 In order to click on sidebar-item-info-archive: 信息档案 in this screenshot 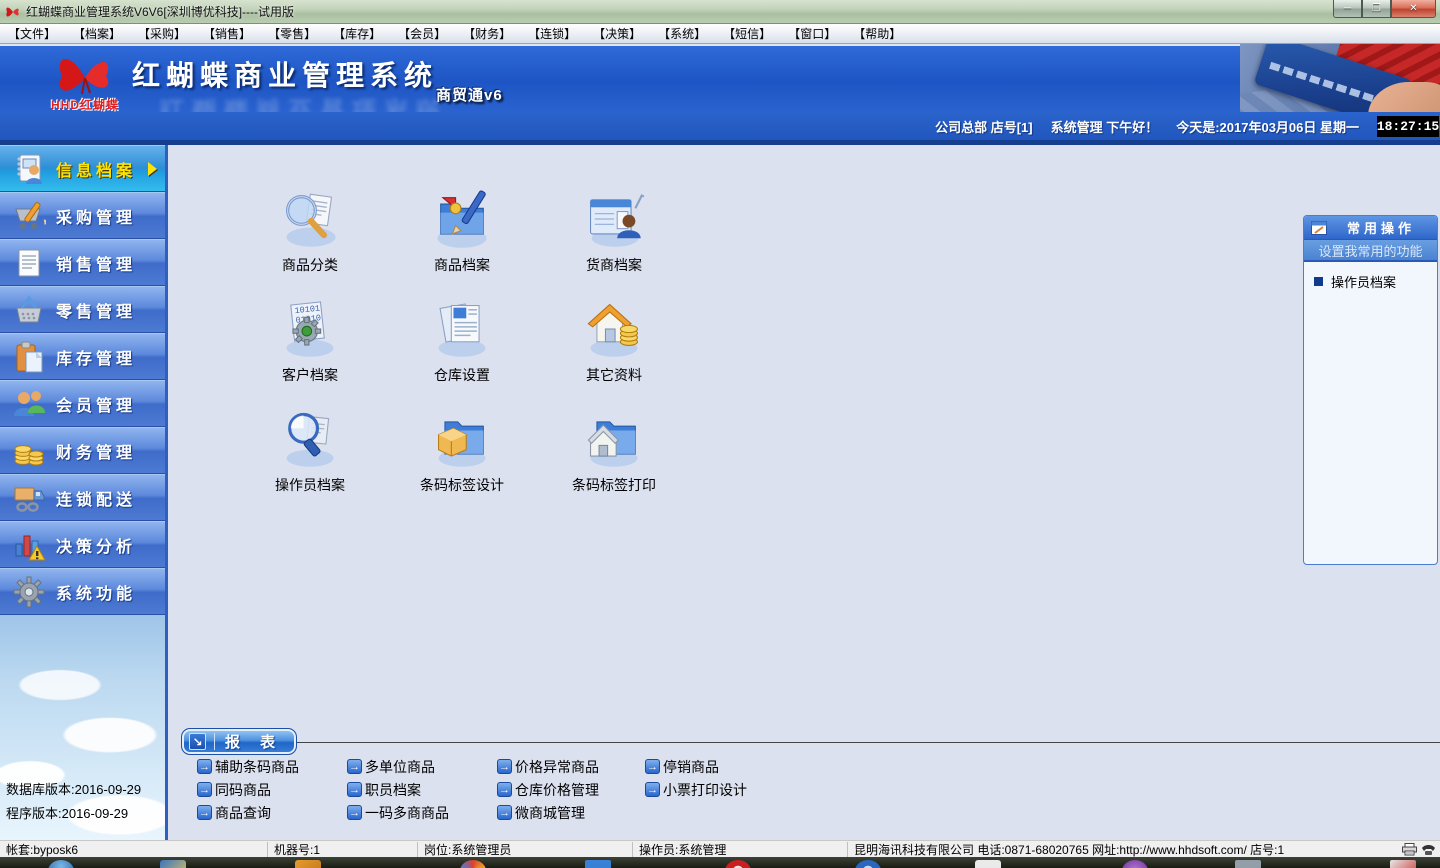, I will do `click(82, 168)`.